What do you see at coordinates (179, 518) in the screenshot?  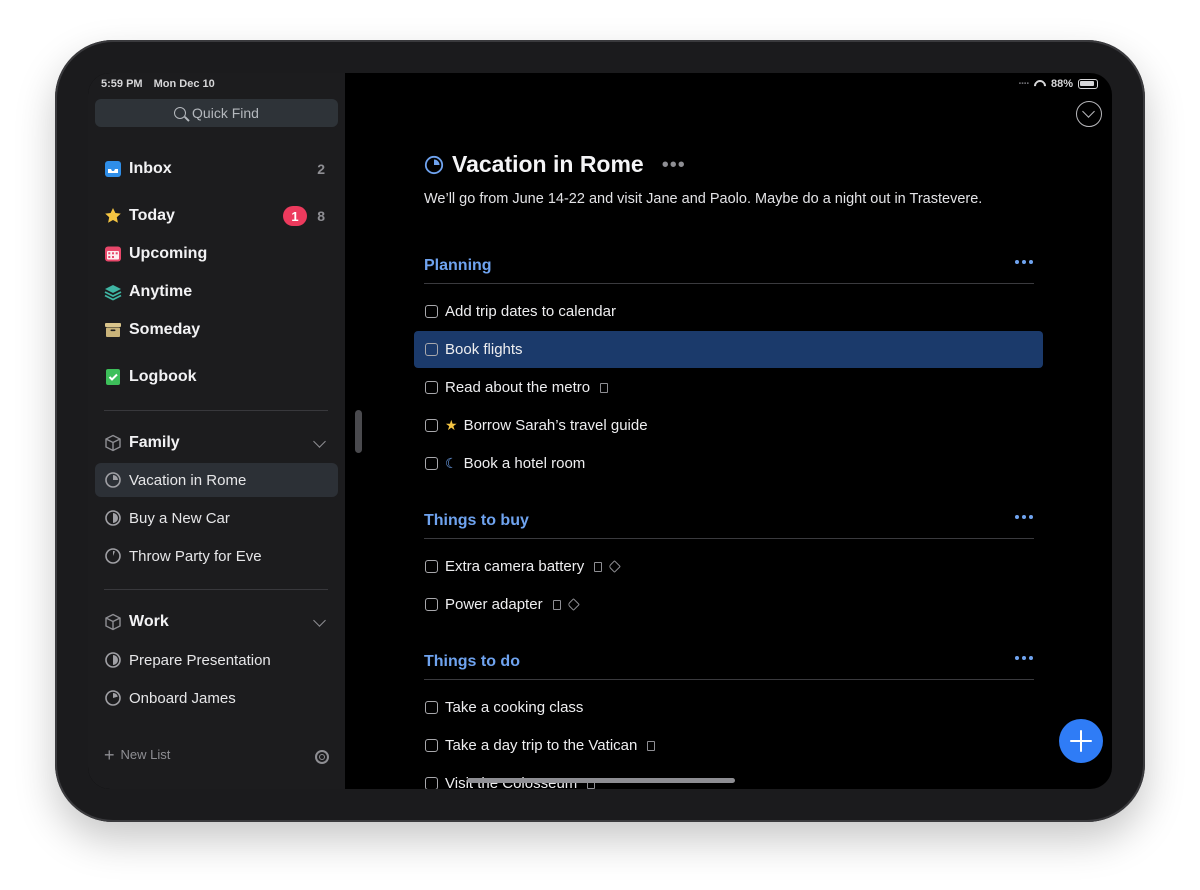 I see `project-label: Buy a New Car` at bounding box center [179, 518].